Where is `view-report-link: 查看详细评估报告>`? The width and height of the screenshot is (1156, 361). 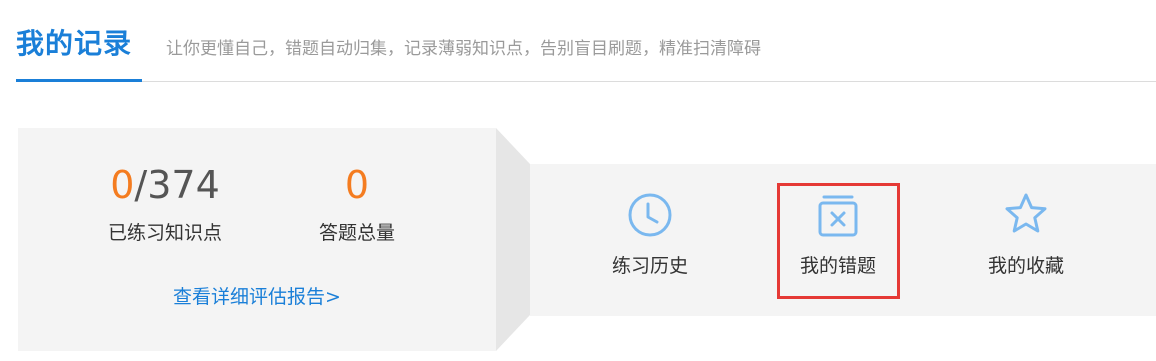
view-report-link: 查看详细评估报告> is located at coordinates (257, 295).